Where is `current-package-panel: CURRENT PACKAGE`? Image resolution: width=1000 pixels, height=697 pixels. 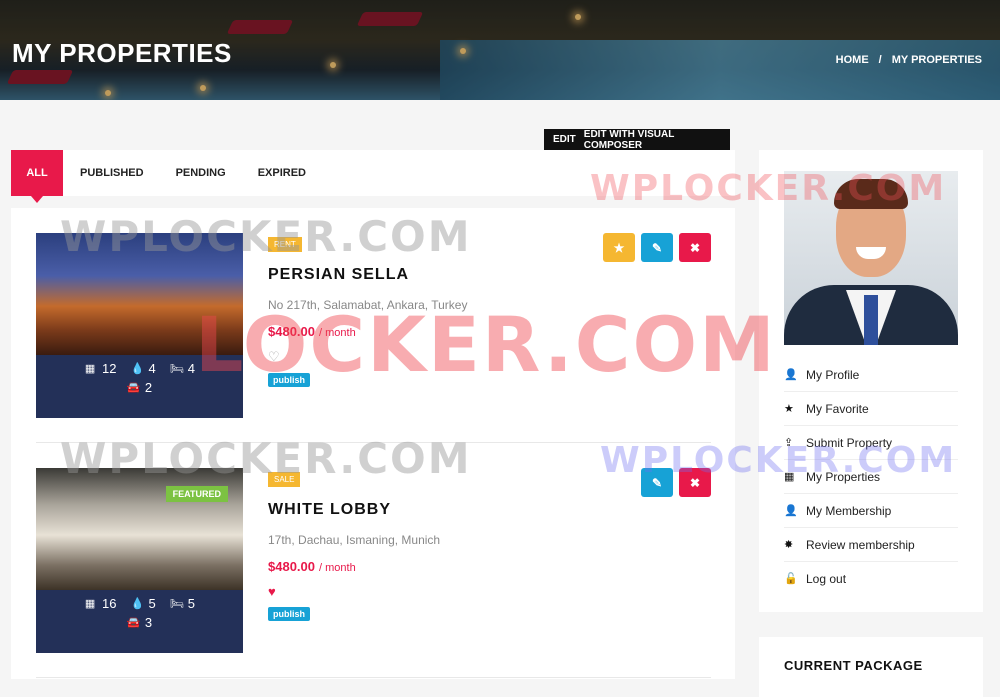 current-package-panel: CURRENT PACKAGE is located at coordinates (871, 667).